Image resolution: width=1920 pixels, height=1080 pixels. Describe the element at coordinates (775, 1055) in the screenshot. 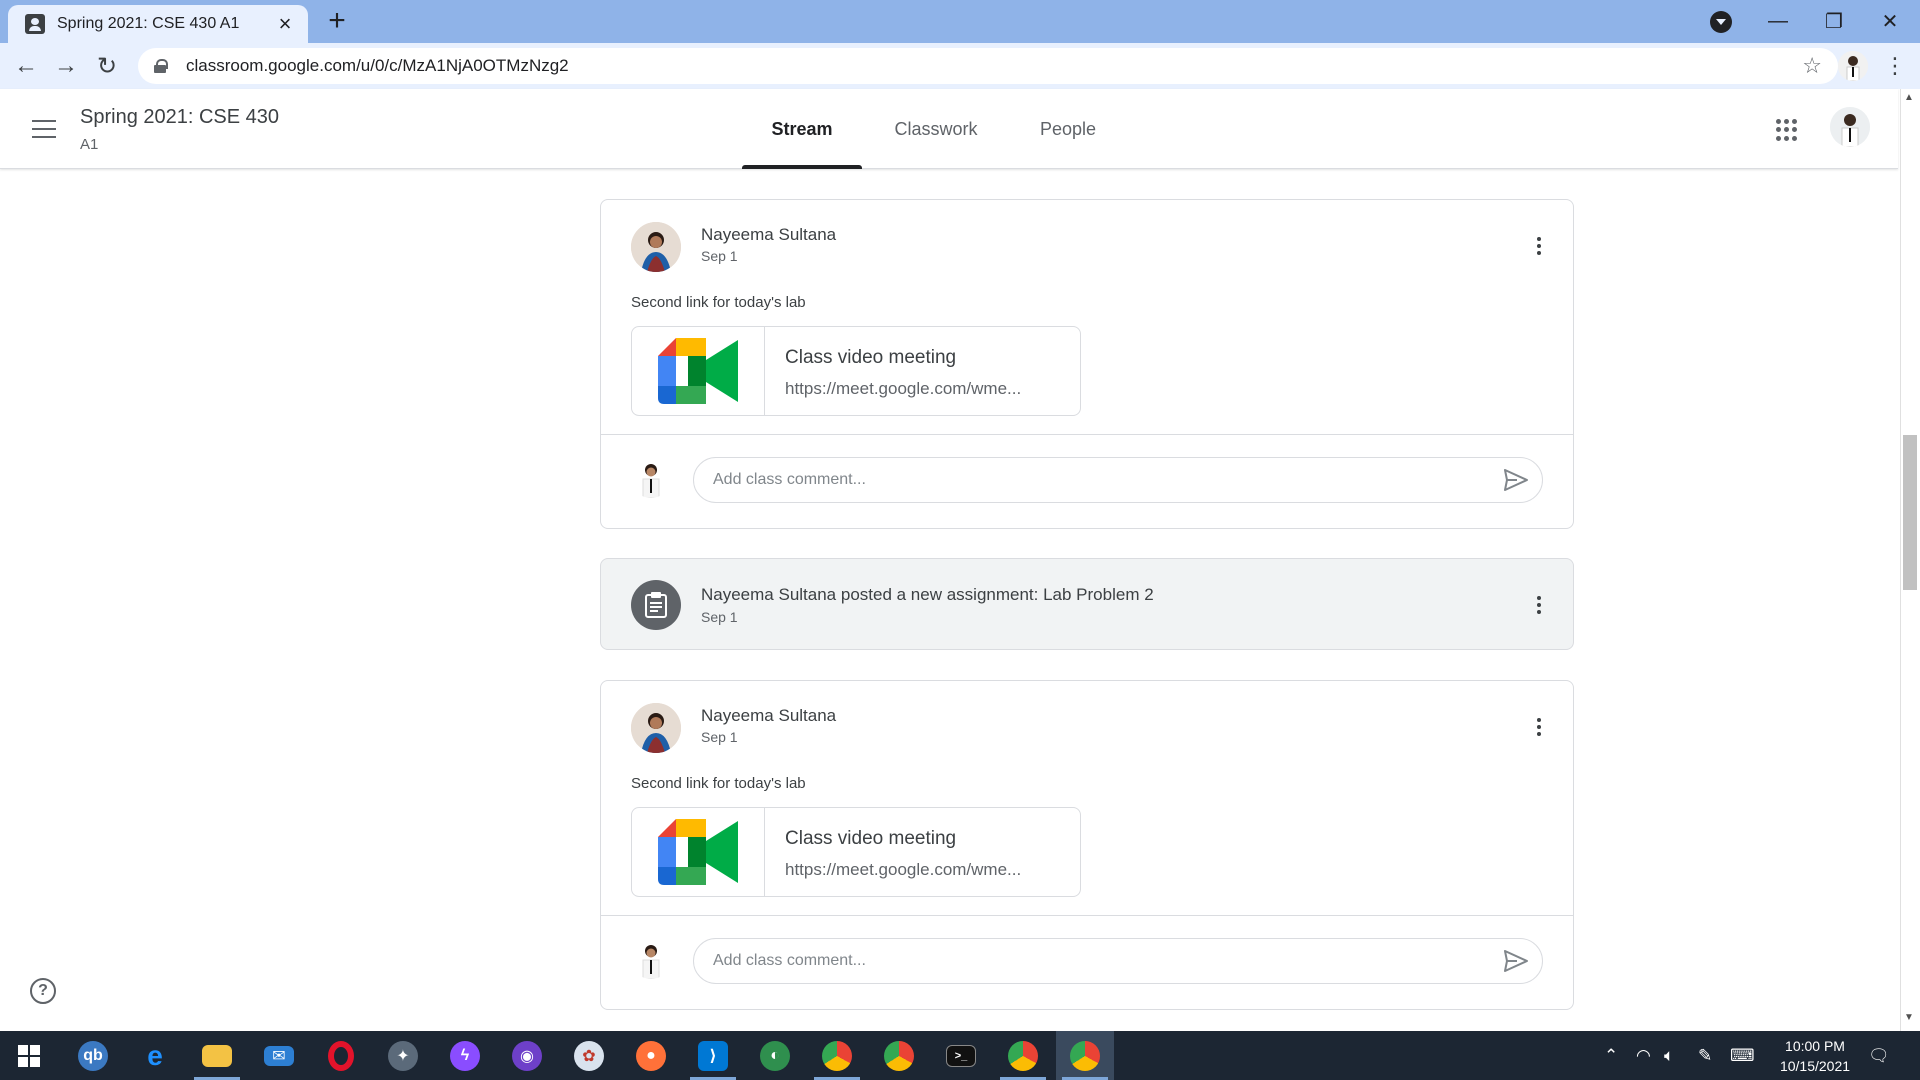

I see `photo-app-icon: ◐` at that location.